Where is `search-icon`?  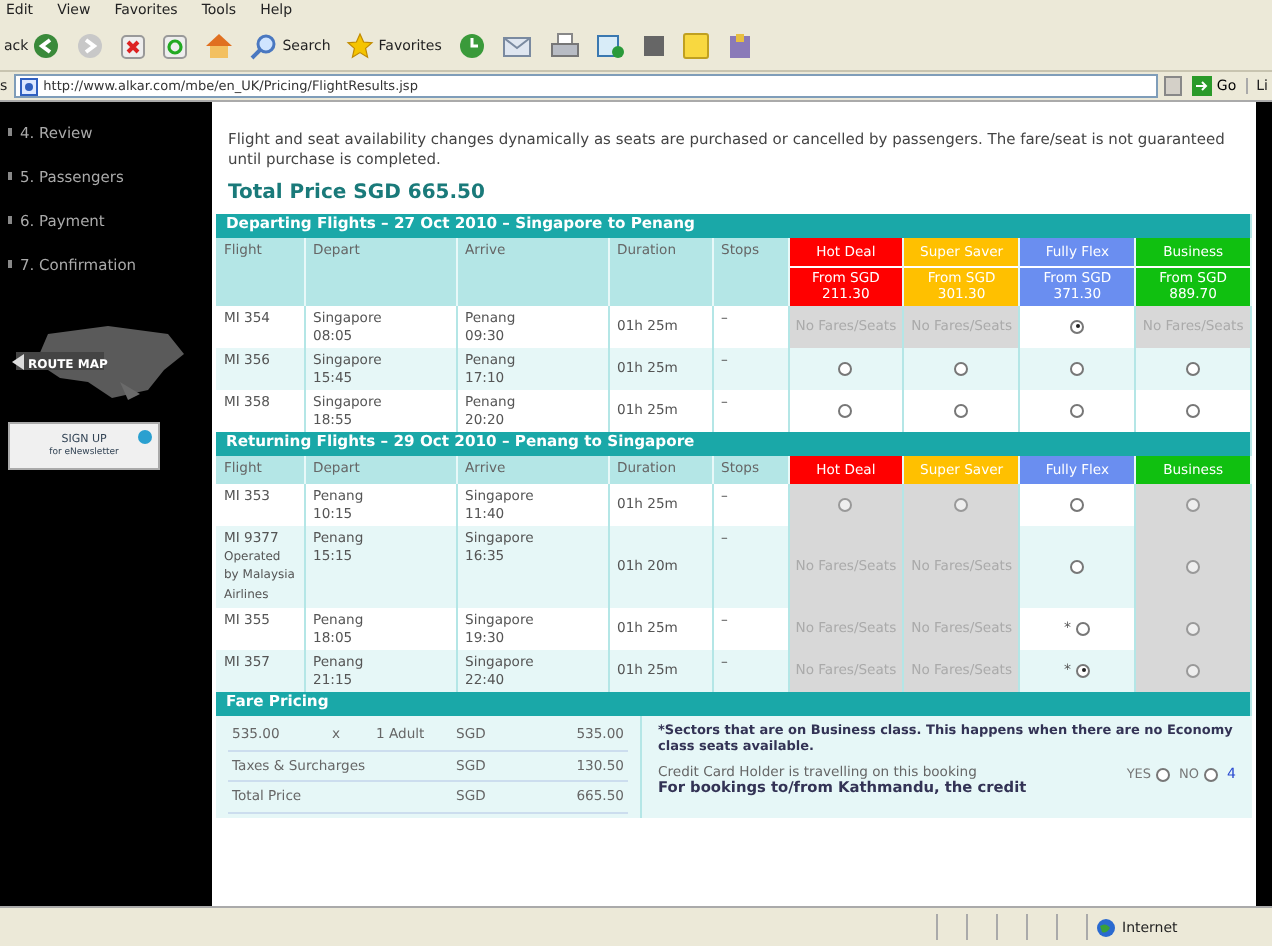
search-icon is located at coordinates (264, 46).